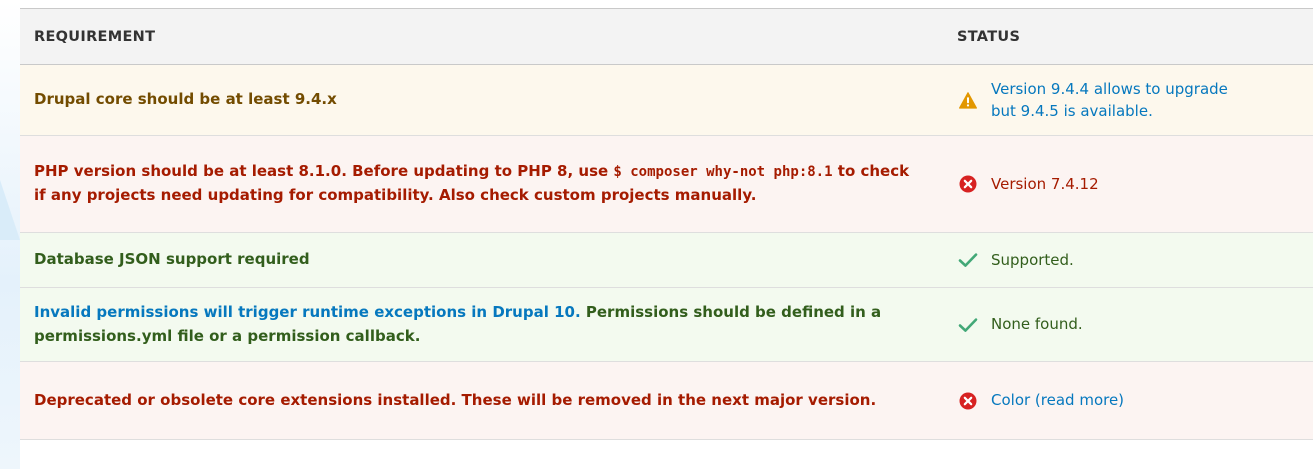 Image resolution: width=1313 pixels, height=469 pixels. I want to click on status-cell: Supported., so click(1125, 260).